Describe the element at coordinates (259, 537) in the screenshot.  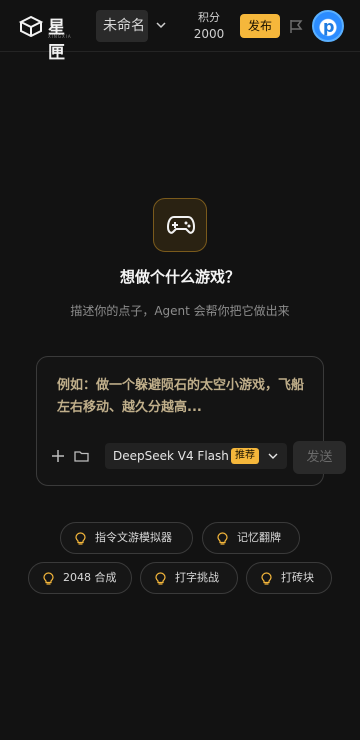
I see `suggestion-label: 记忆翻牌` at that location.